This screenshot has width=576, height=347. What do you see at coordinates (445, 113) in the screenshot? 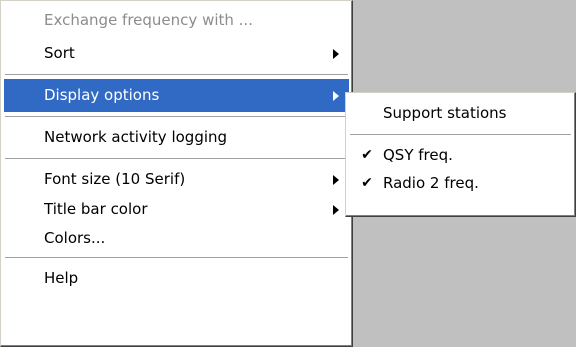
I see `submenu-item-label: Support stations` at bounding box center [445, 113].